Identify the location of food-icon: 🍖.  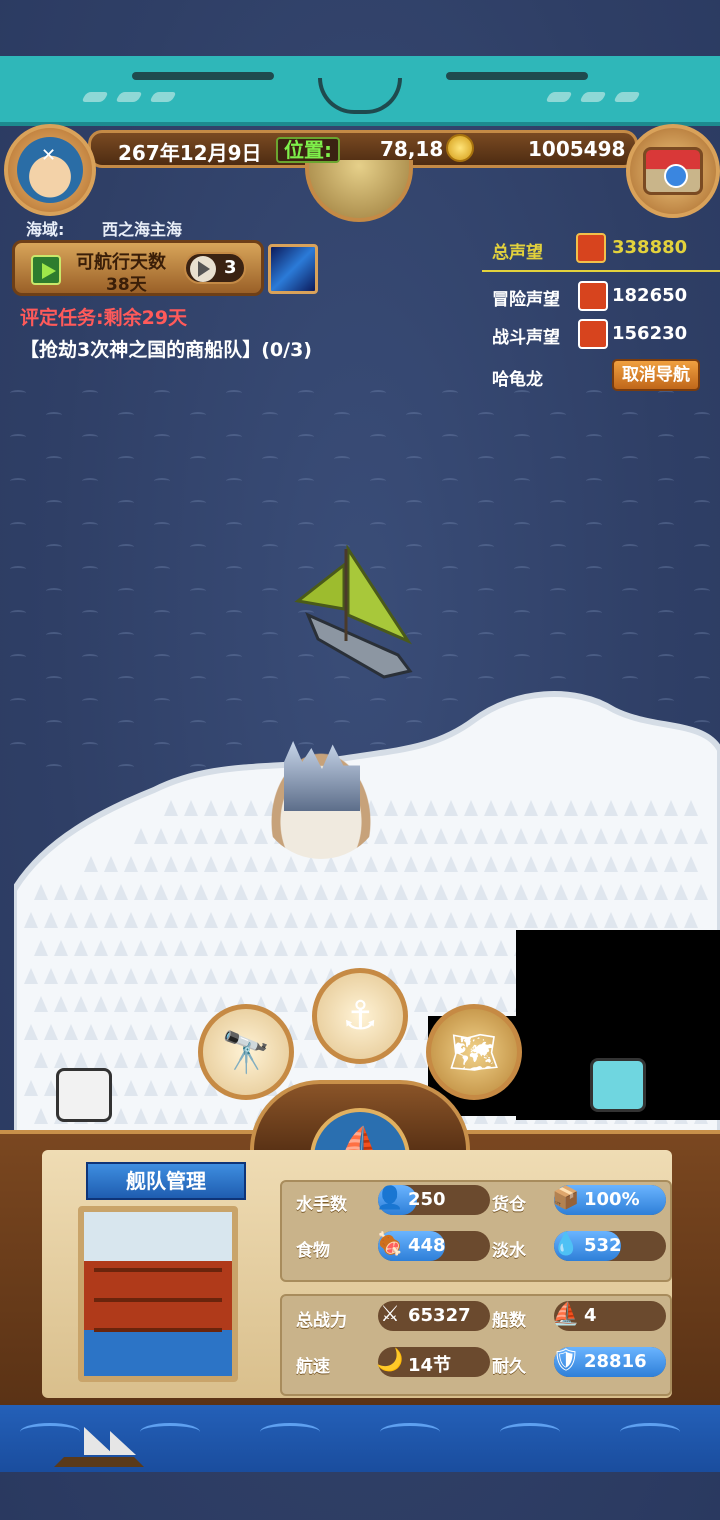
(390, 1244).